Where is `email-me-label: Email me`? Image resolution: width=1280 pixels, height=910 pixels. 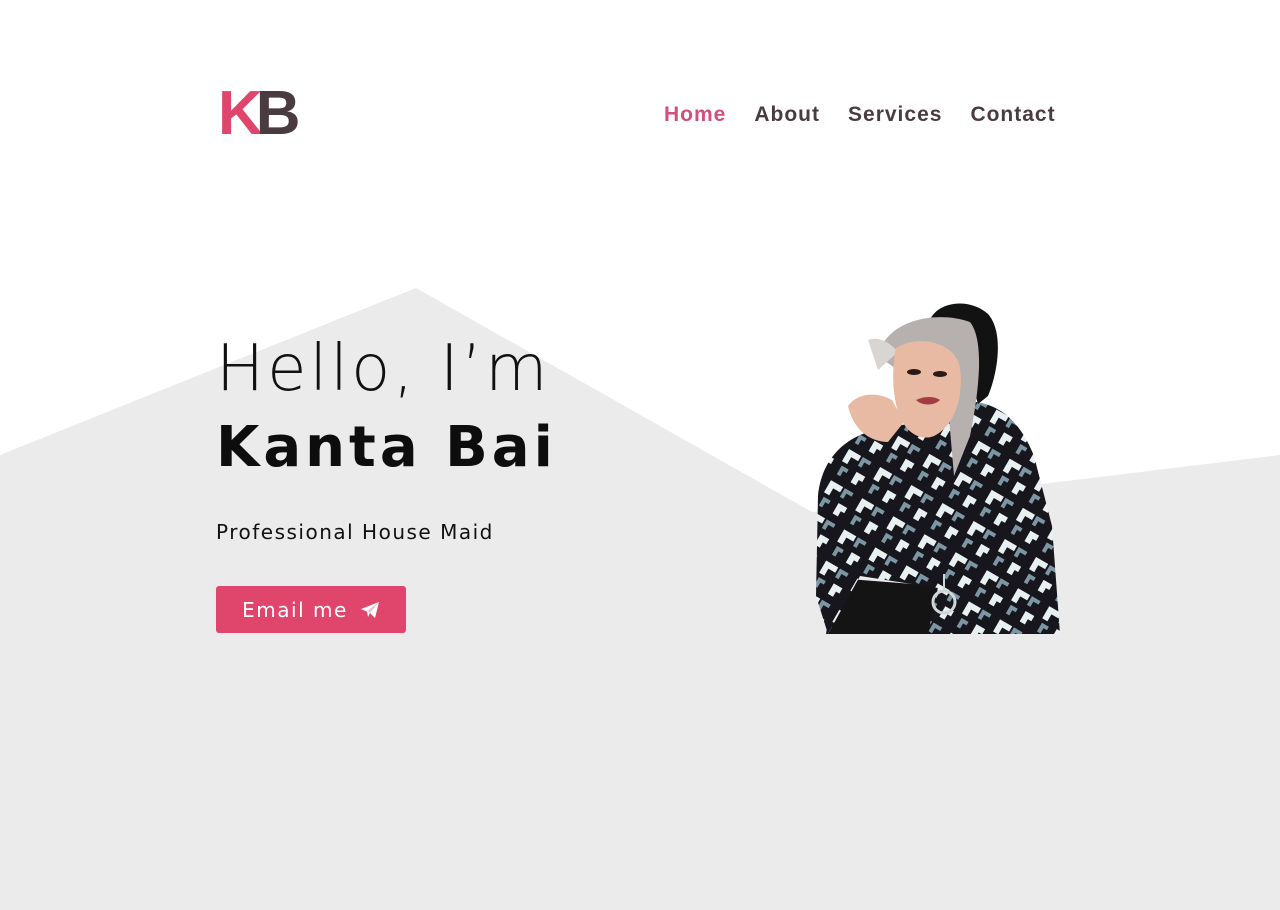
email-me-label: Email me is located at coordinates (295, 609).